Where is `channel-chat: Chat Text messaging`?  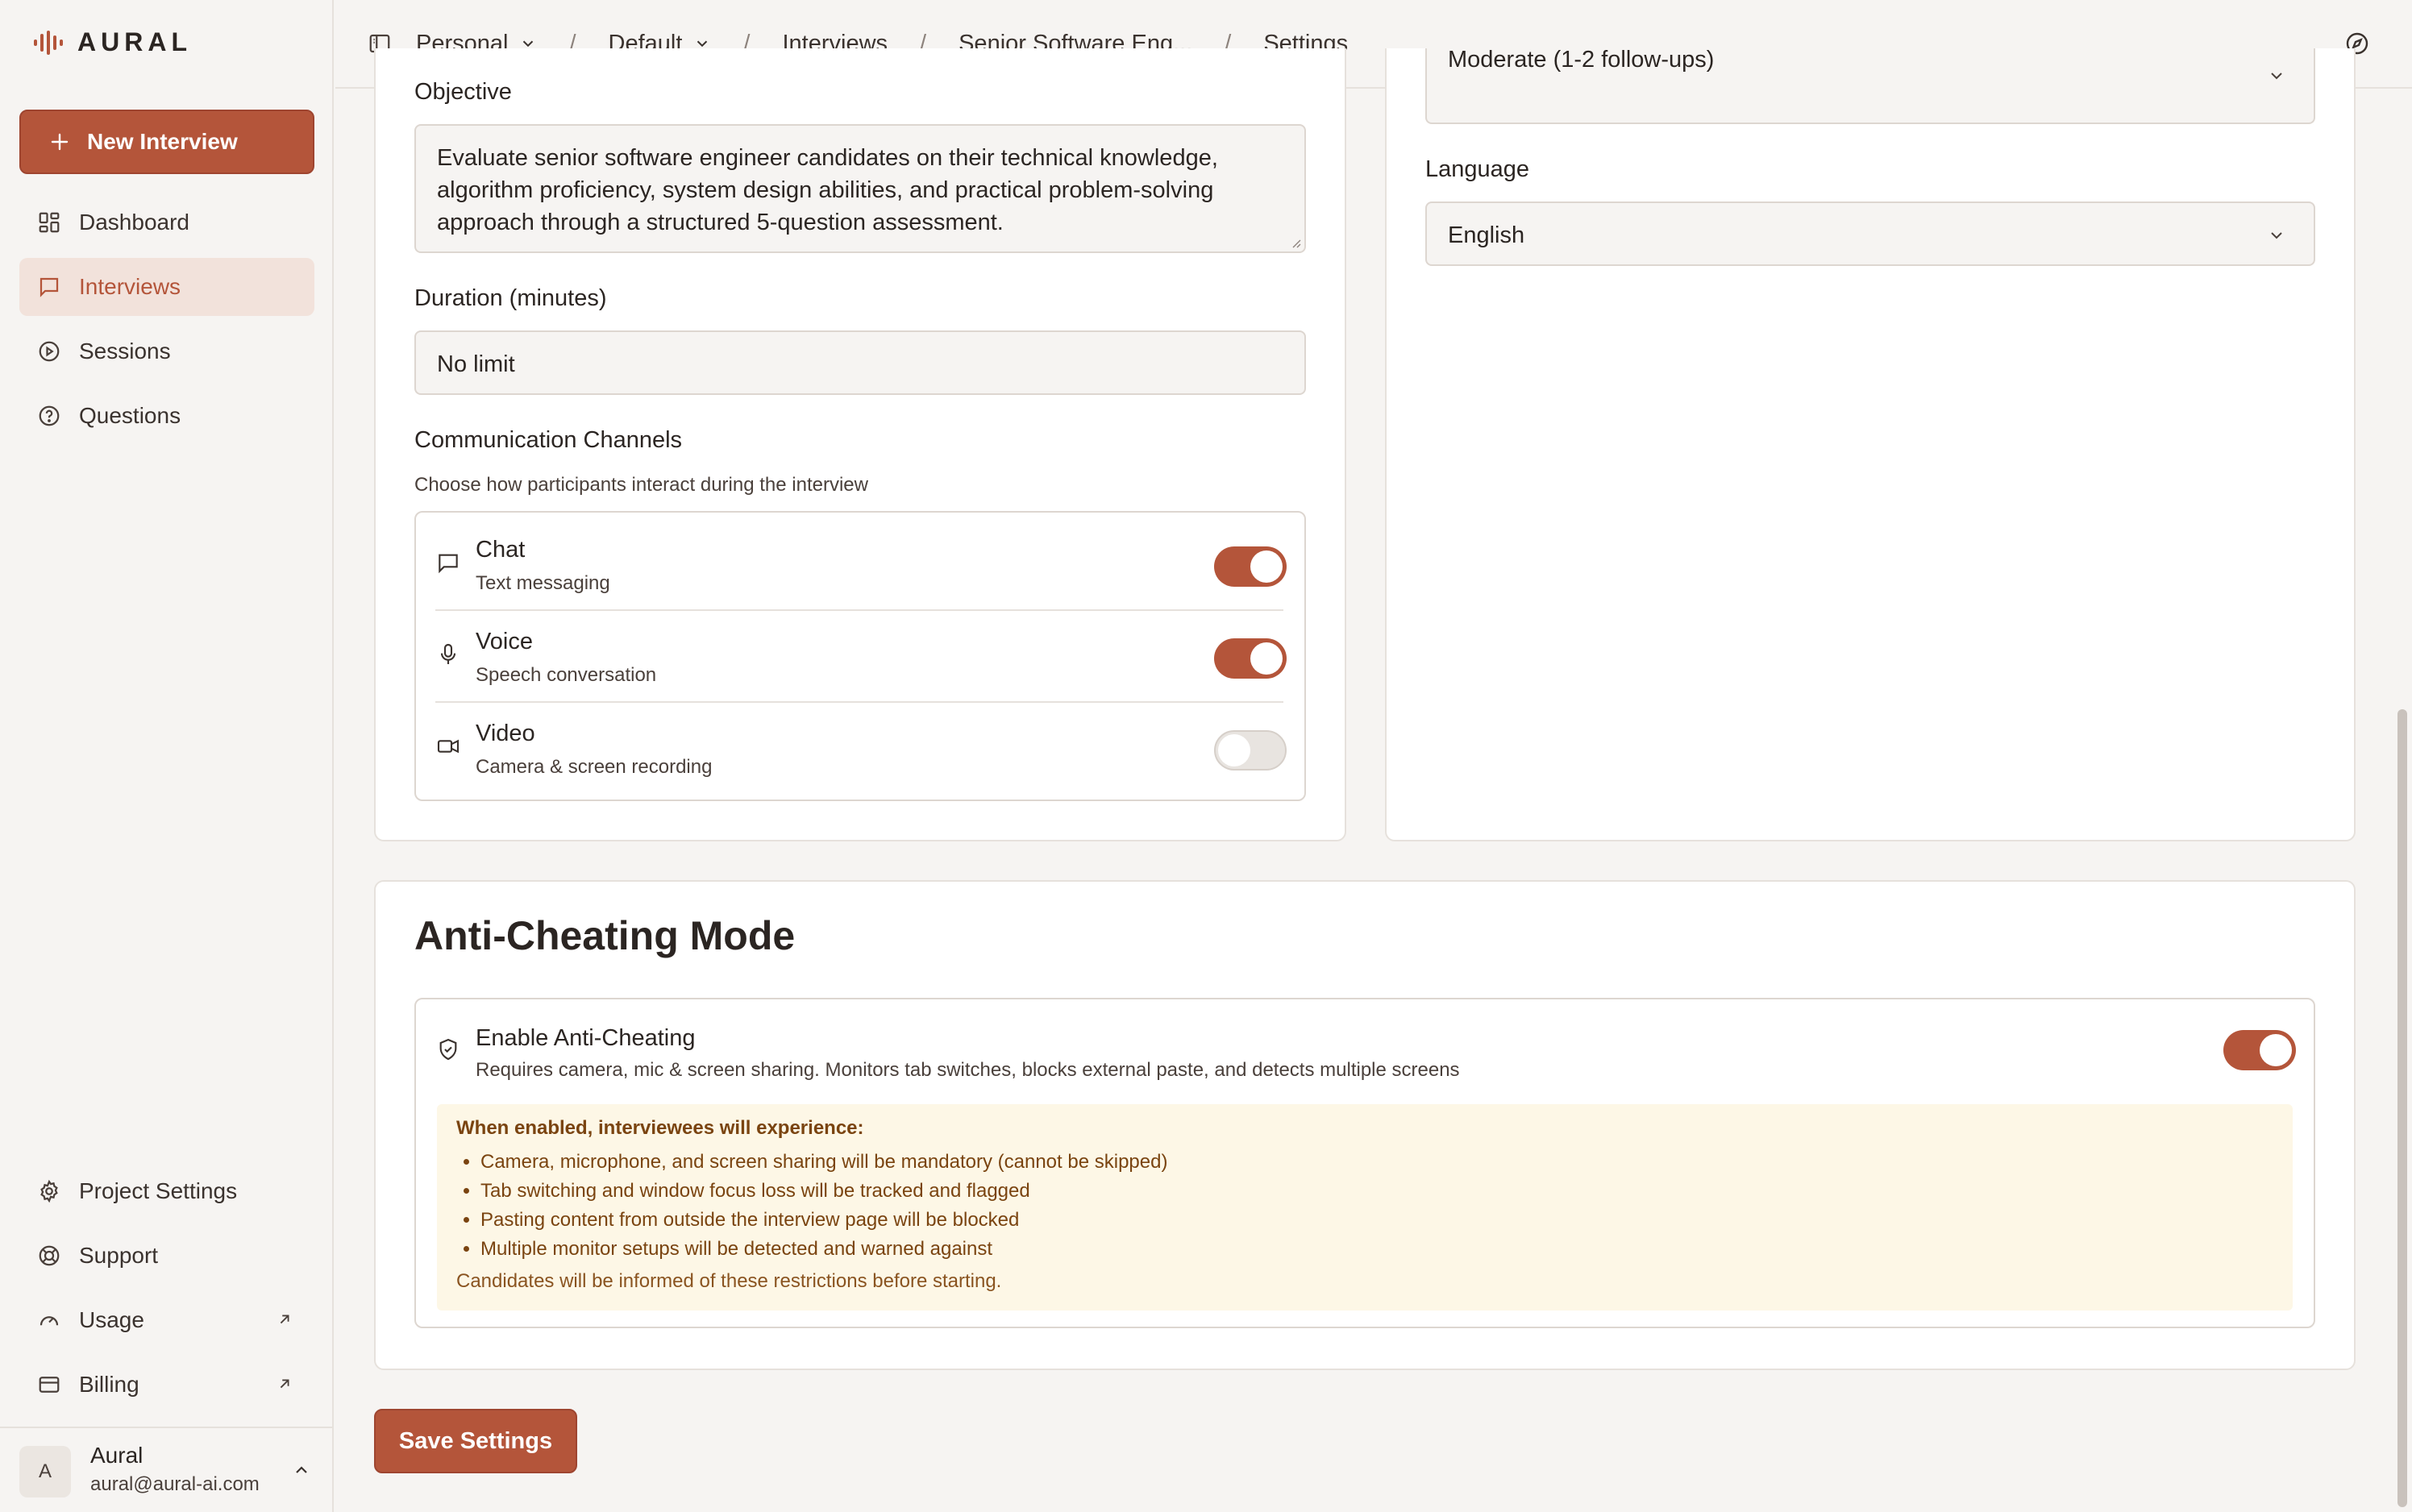
channel-chat: Chat Text messaging is located at coordinates (860, 558).